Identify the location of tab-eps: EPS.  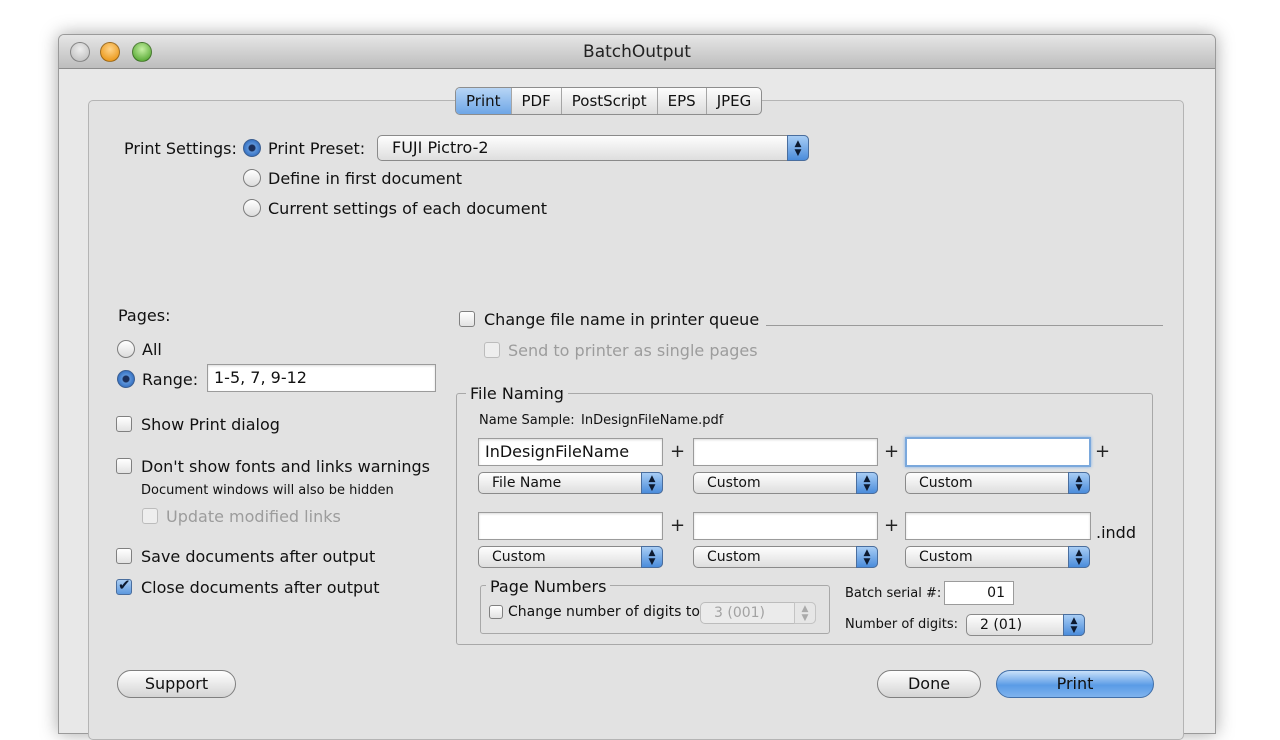
(682, 101).